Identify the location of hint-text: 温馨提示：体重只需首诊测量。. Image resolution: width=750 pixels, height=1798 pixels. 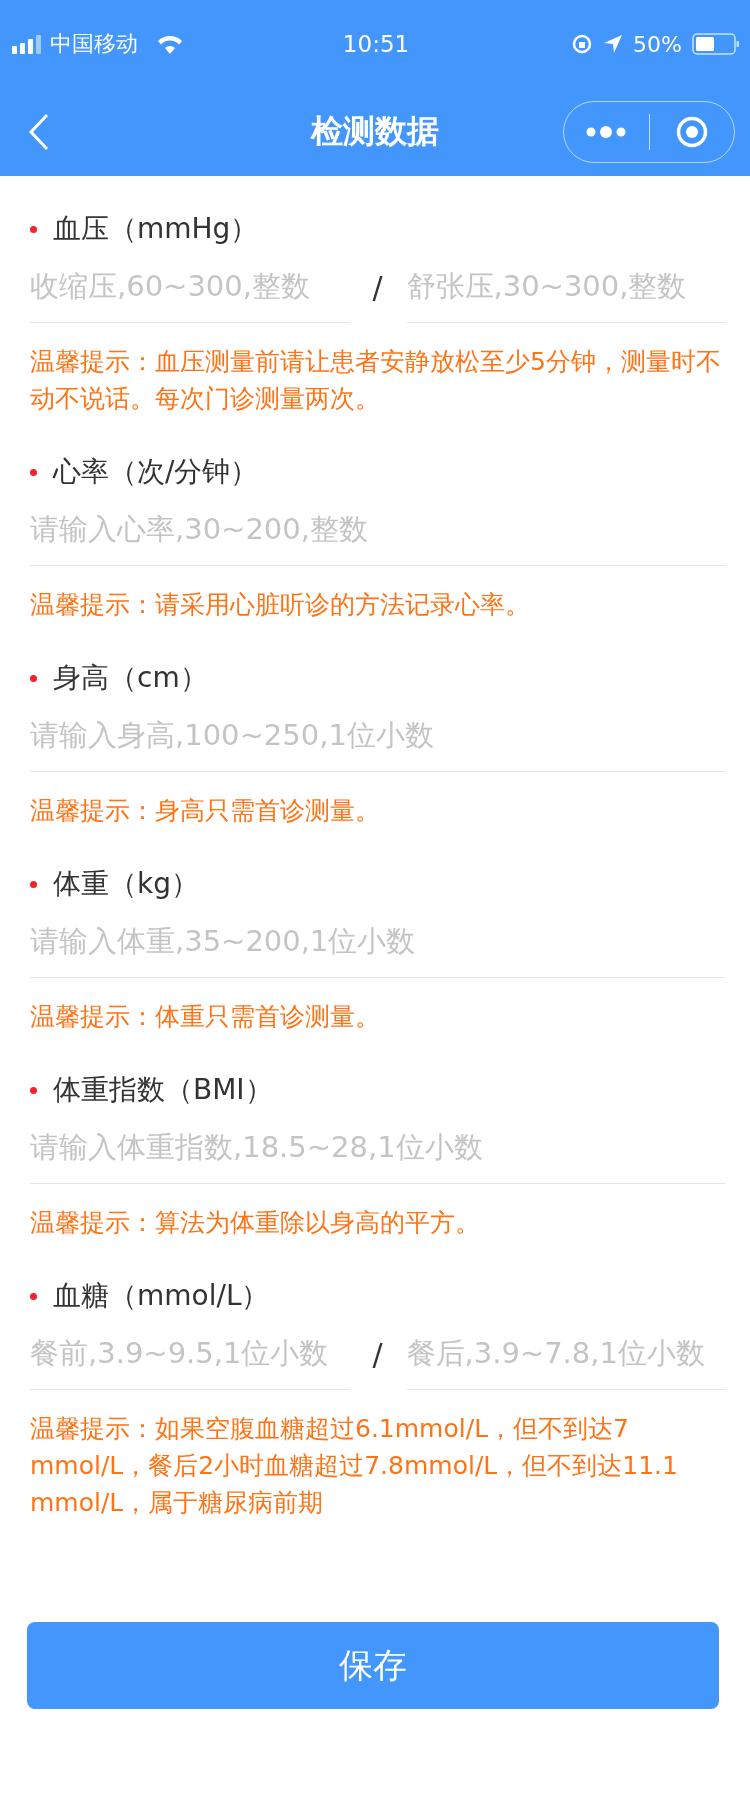
(205, 1017).